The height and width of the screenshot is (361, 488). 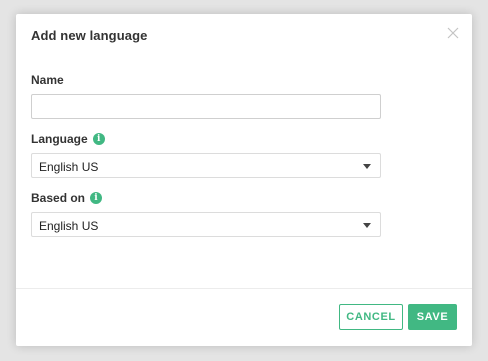 What do you see at coordinates (244, 288) in the screenshot?
I see `footer-divider` at bounding box center [244, 288].